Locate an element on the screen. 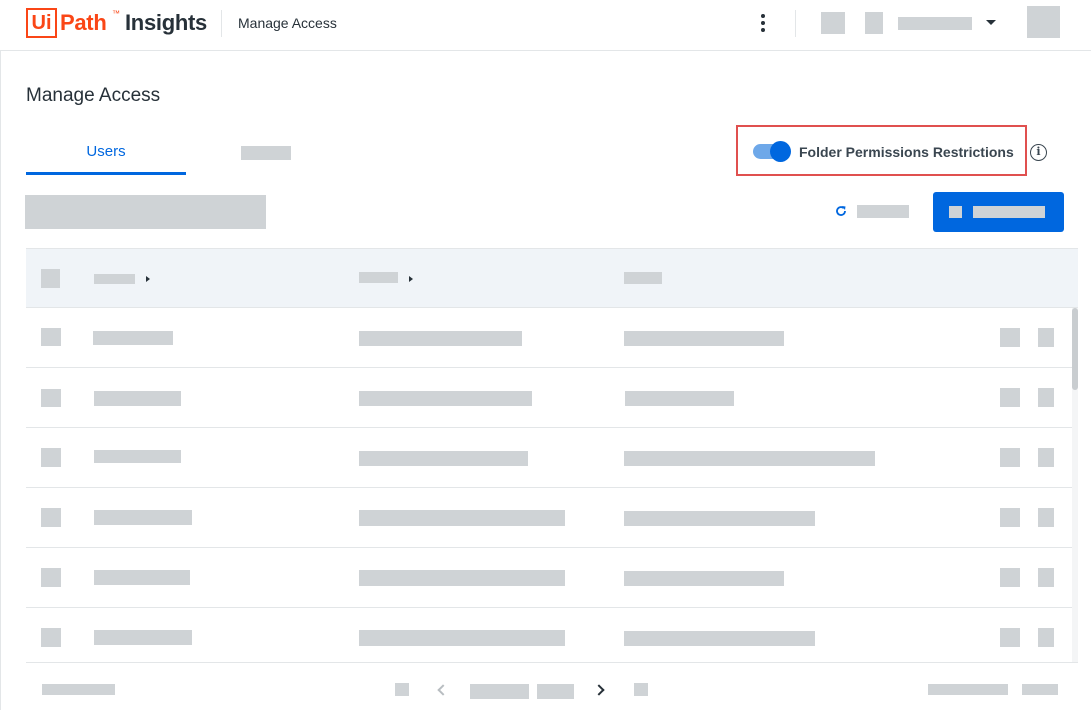  tab-users: Users is located at coordinates (106, 155).